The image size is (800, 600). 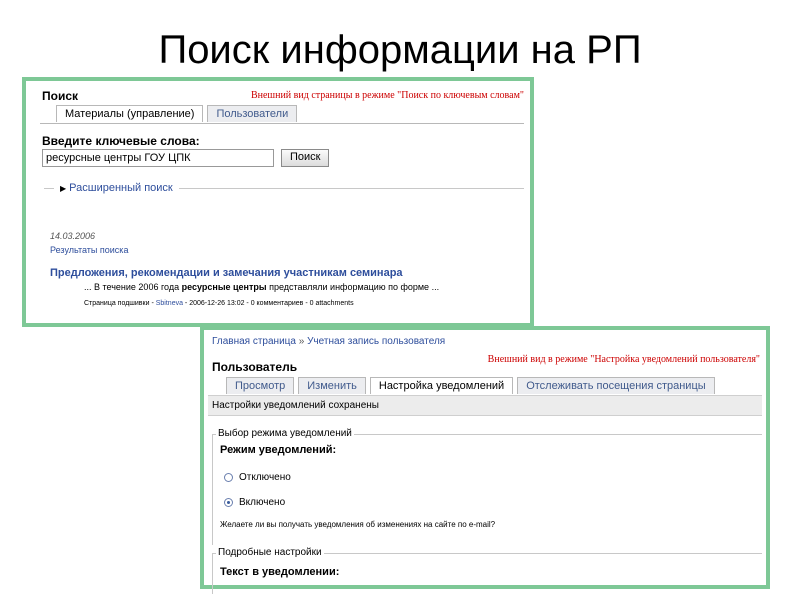 I want to click on search-button: Поиск, so click(x=305, y=158).